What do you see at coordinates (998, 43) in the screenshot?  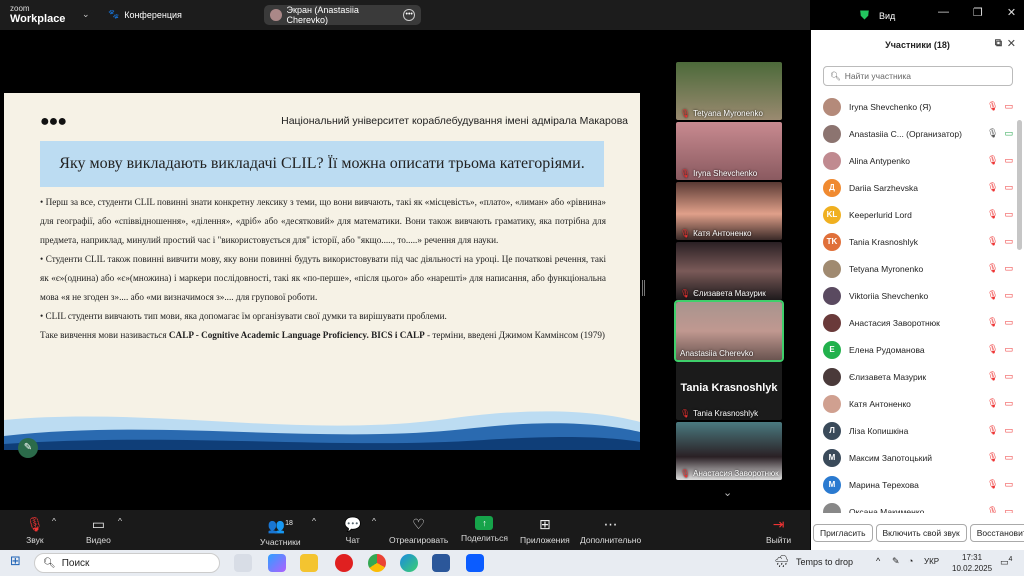 I see `popout-icon: ⧉` at bounding box center [998, 43].